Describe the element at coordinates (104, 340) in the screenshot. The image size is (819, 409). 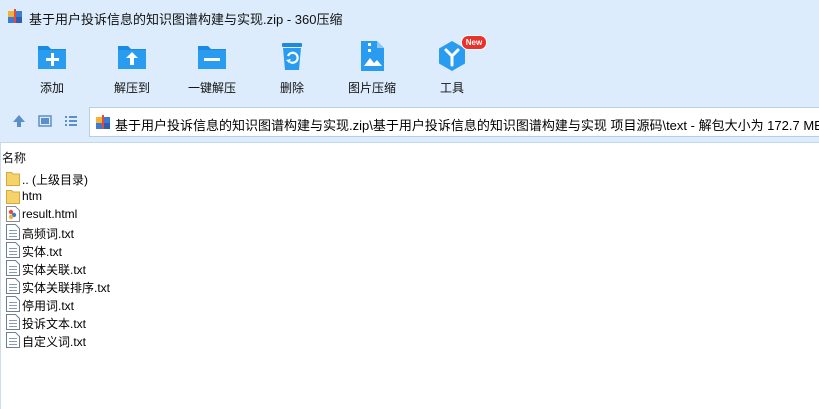
I see `list-item: 自定义词.txt` at that location.